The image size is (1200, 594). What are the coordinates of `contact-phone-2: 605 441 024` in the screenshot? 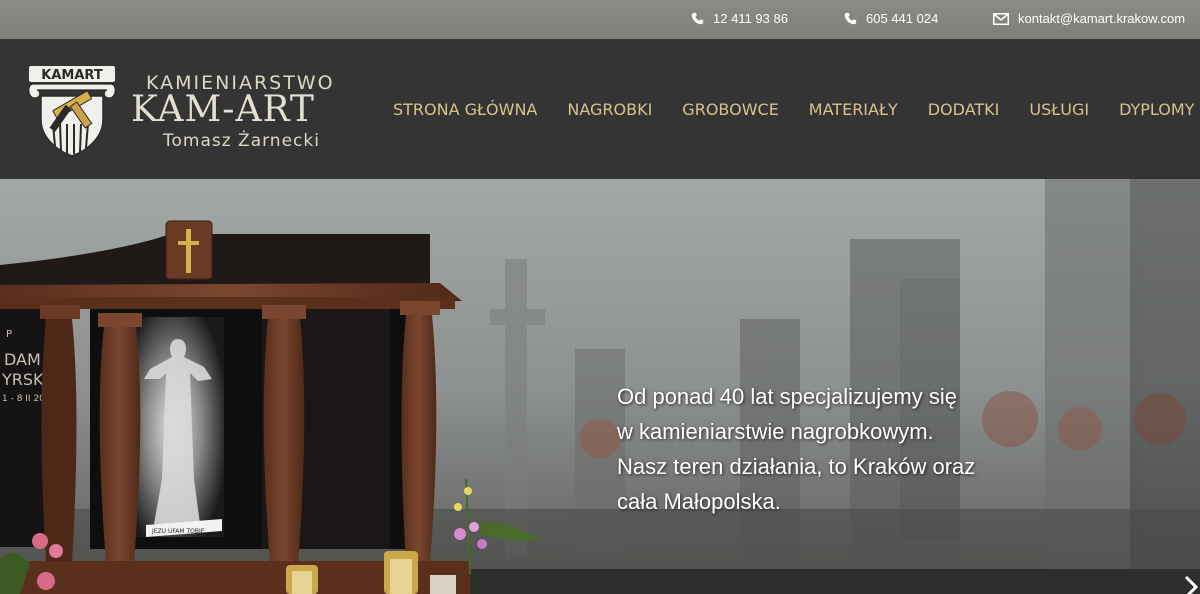 It's located at (891, 18).